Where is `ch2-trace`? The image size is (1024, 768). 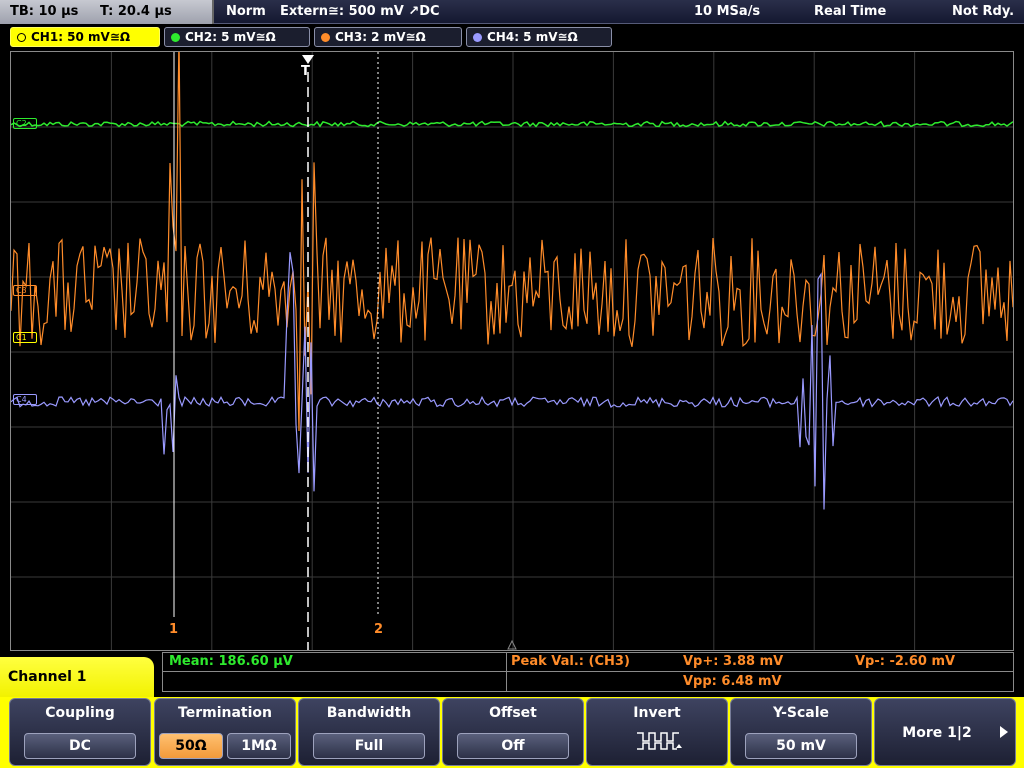 ch2-trace is located at coordinates (512, 124).